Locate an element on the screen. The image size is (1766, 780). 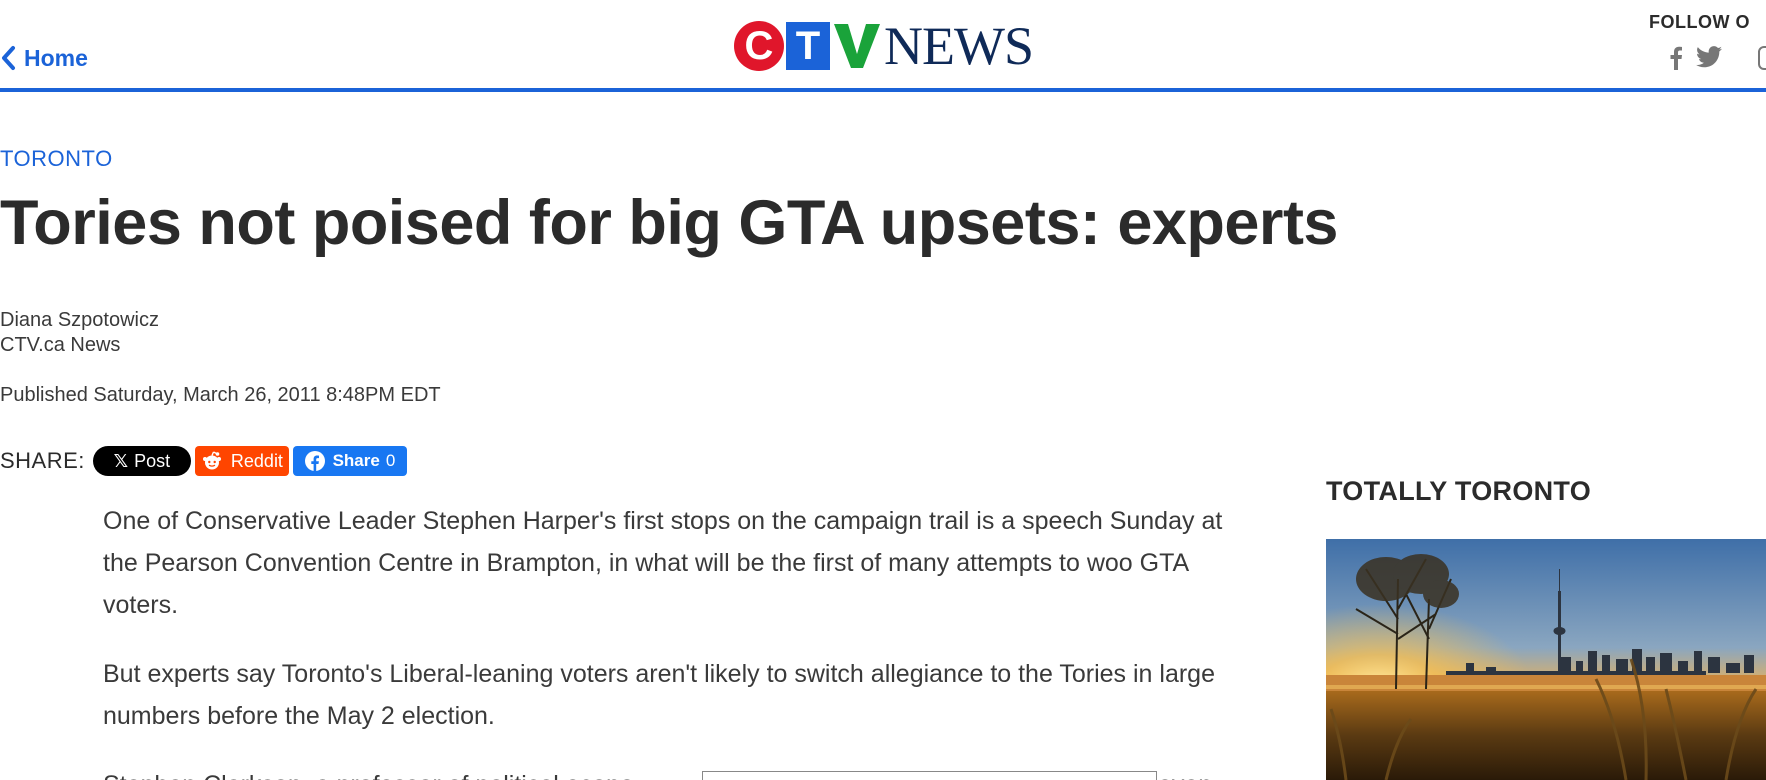
byline: Diana Szpotowicz CTV.ca News is located at coordinates (79, 333).